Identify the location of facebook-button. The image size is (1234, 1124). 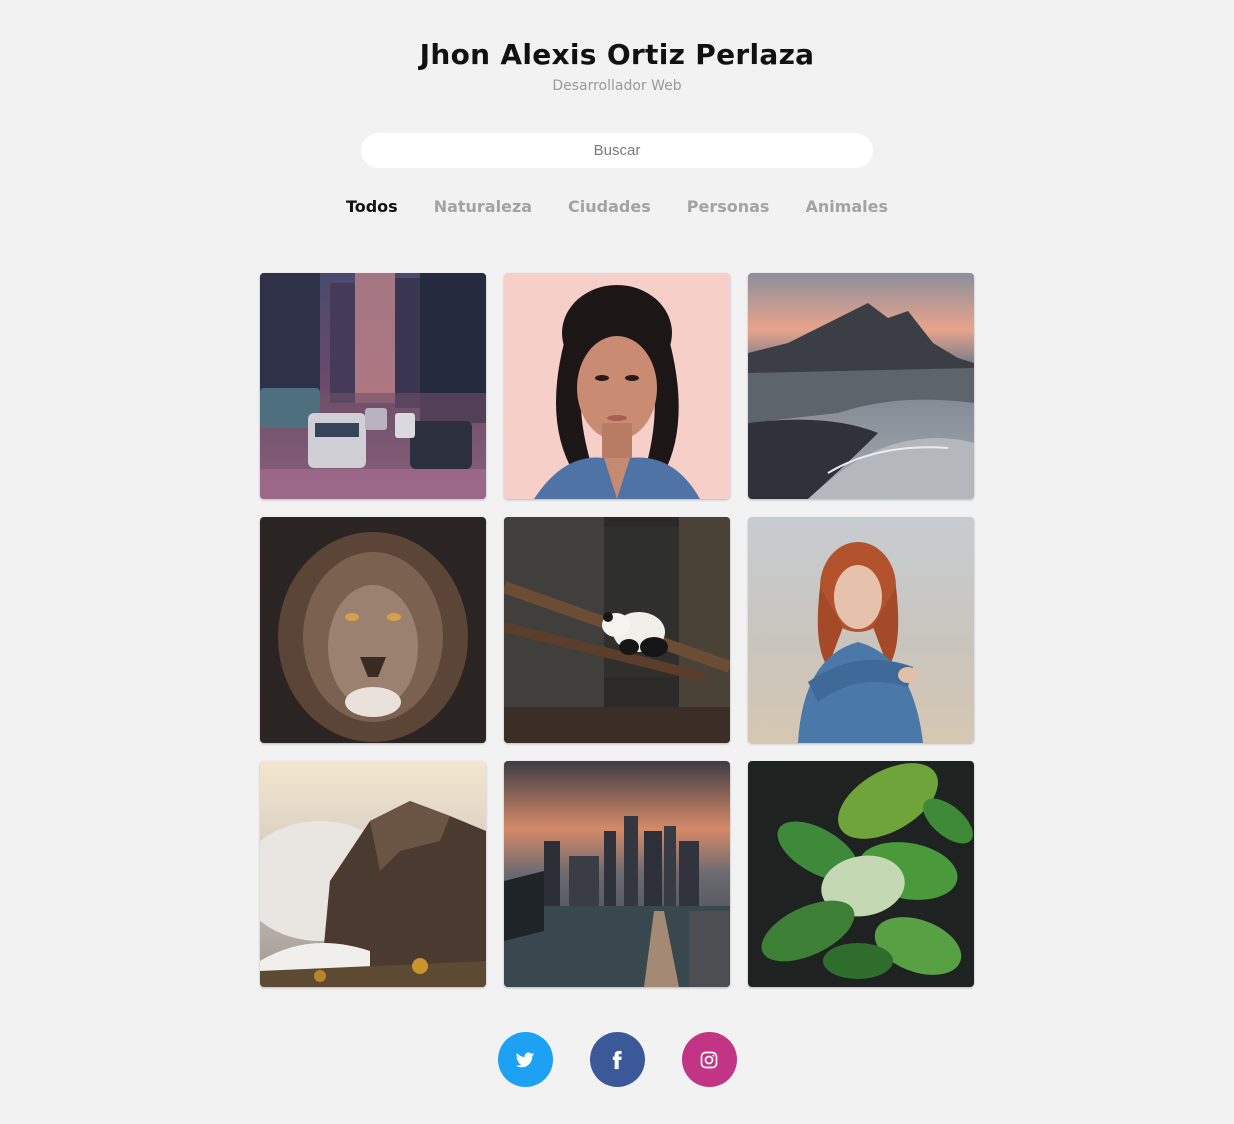
(617, 1059).